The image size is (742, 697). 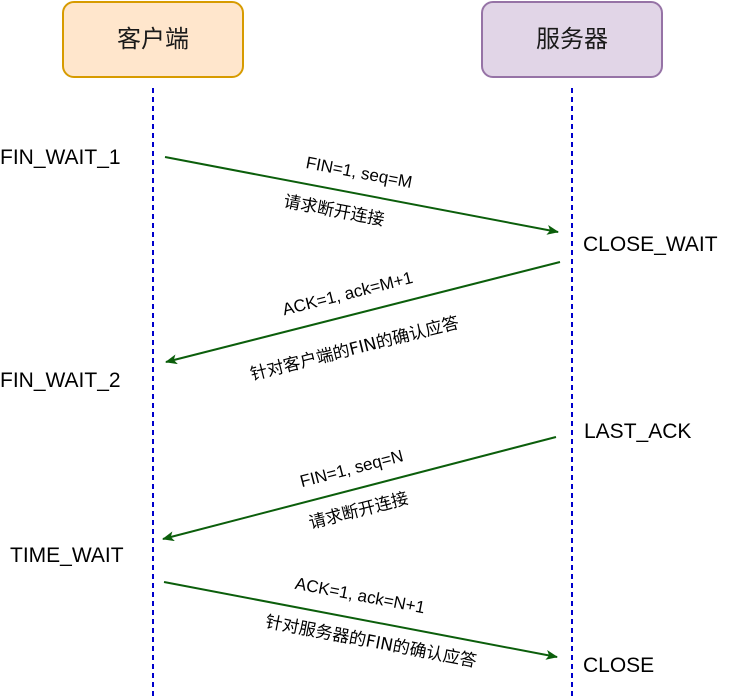 I want to click on client-participant: 客户端, so click(x=153, y=39).